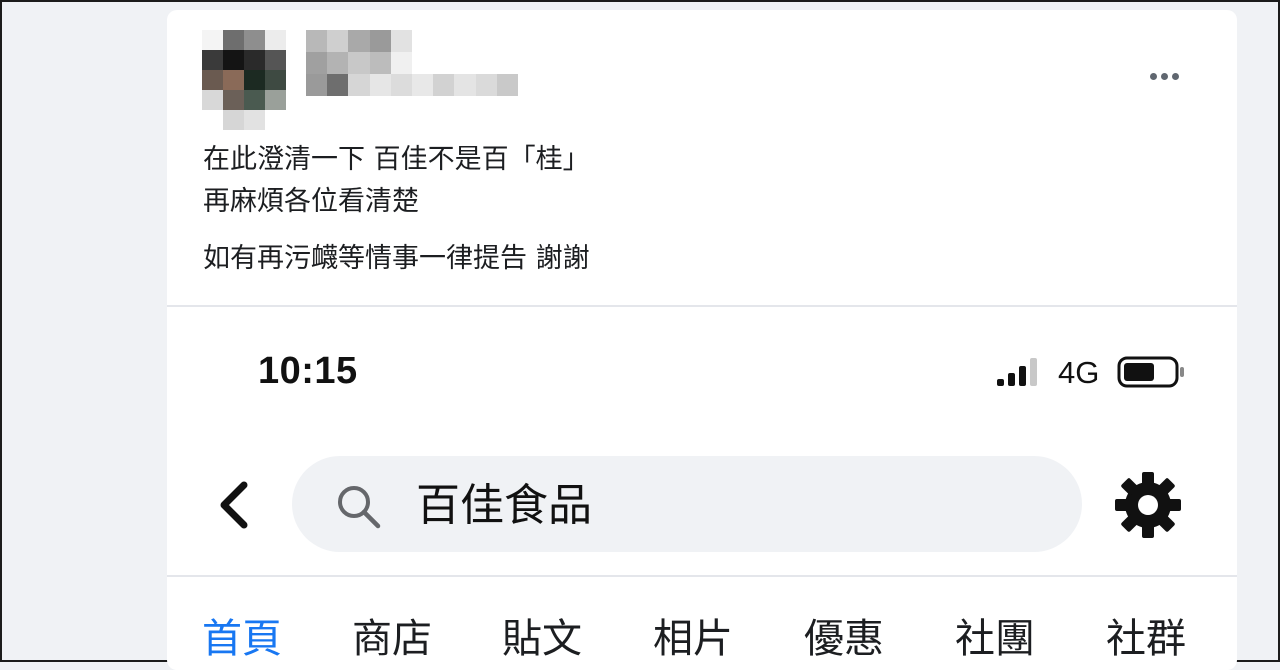  What do you see at coordinates (392, 638) in the screenshot?
I see `tab-shop: 商店` at bounding box center [392, 638].